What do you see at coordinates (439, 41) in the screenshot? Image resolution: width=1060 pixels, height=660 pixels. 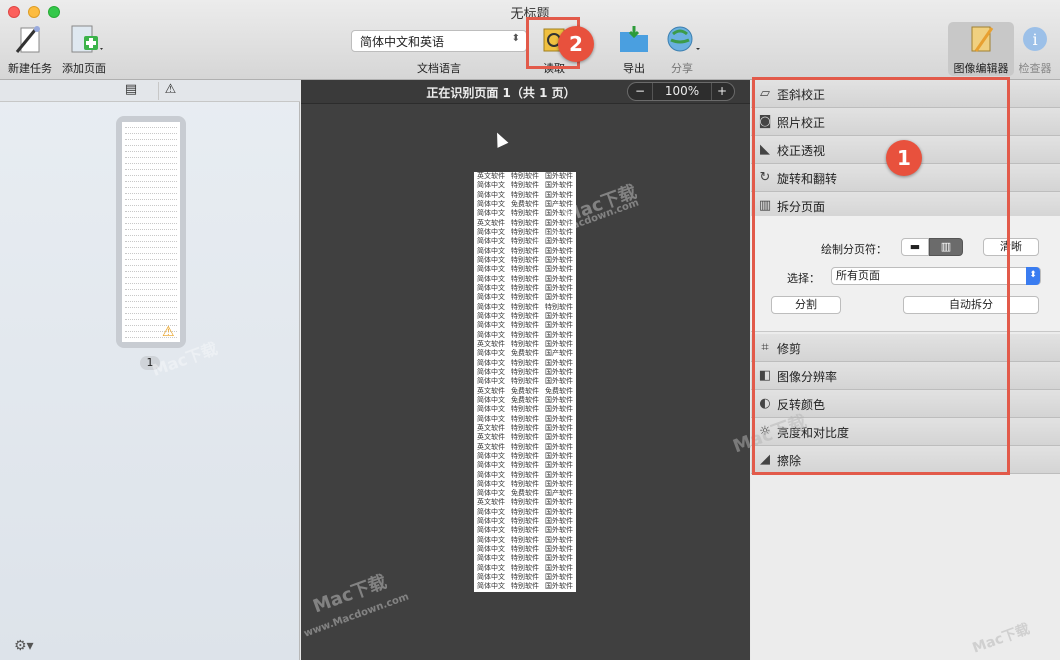 I see `document-language-select: 简体中文和英语 ⬍` at bounding box center [439, 41].